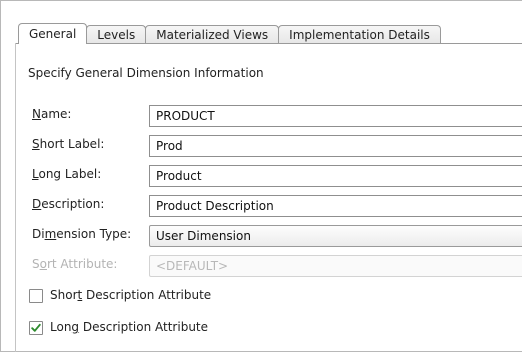  I want to click on short-description-label: Short Description Attribute, so click(130, 295).